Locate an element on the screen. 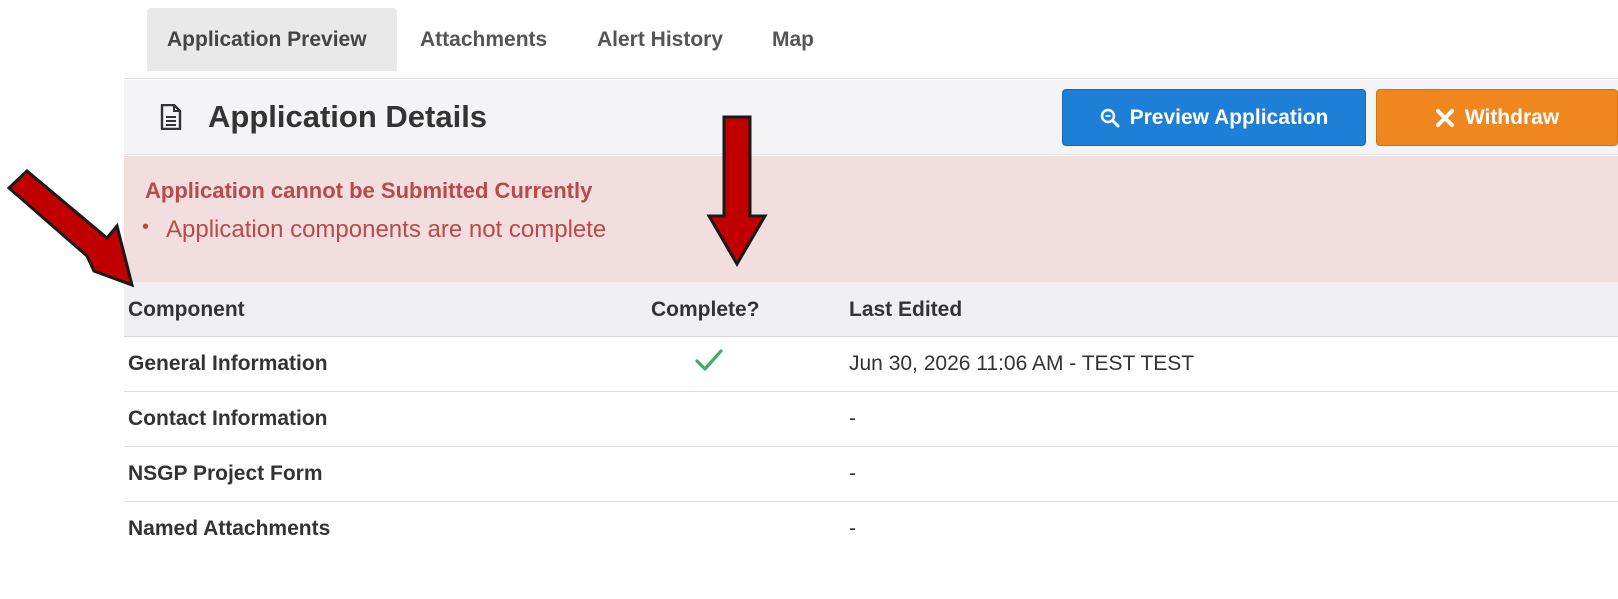 This screenshot has width=1618, height=599. tab-map: Map is located at coordinates (793, 39).